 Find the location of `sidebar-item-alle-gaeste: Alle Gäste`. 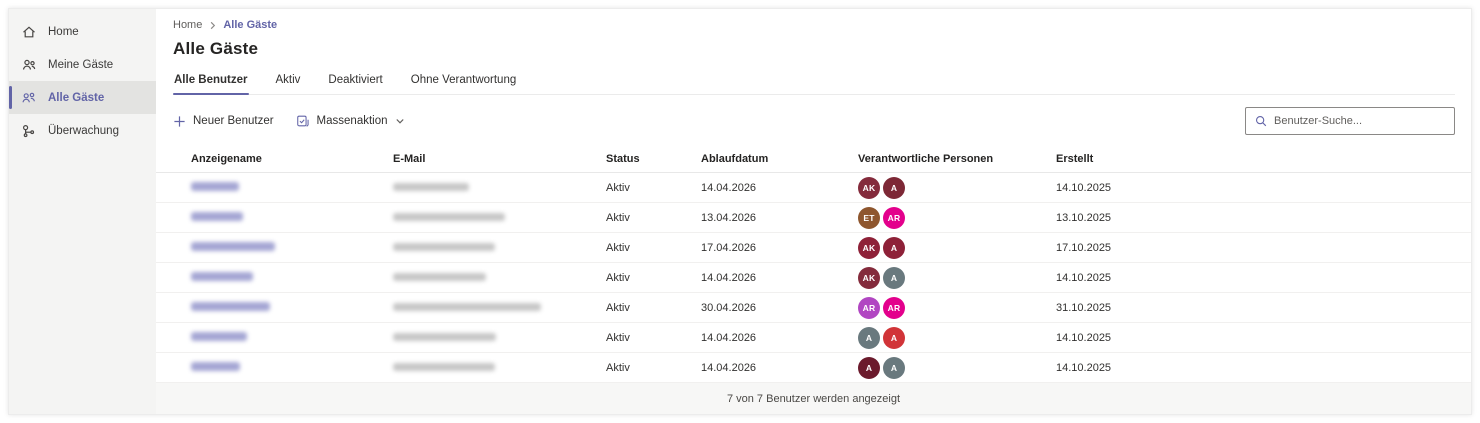

sidebar-item-alle-gaeste: Alle Gäste is located at coordinates (82, 97).